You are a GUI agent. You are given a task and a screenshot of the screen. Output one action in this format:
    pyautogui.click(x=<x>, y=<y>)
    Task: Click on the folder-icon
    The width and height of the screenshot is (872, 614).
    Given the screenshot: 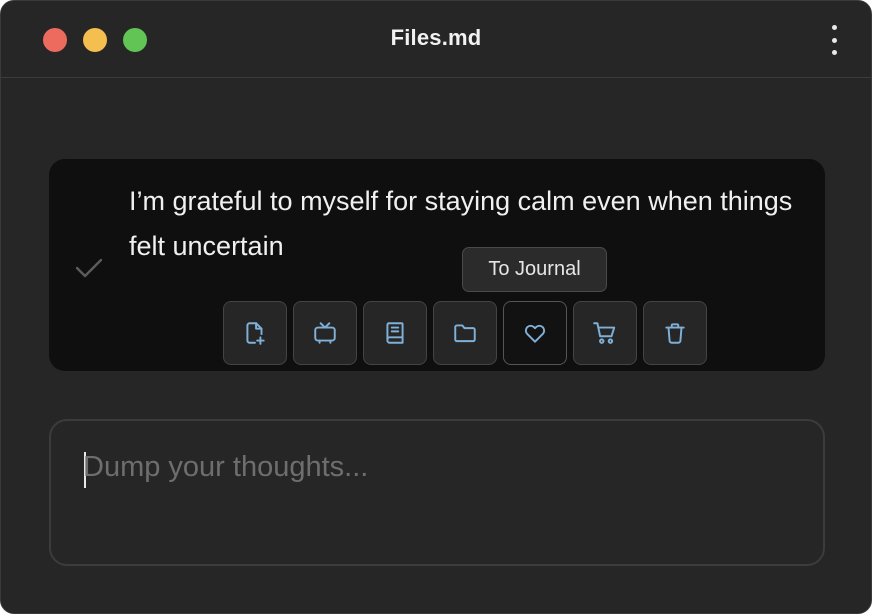 What is the action you would take?
    pyautogui.click(x=465, y=333)
    